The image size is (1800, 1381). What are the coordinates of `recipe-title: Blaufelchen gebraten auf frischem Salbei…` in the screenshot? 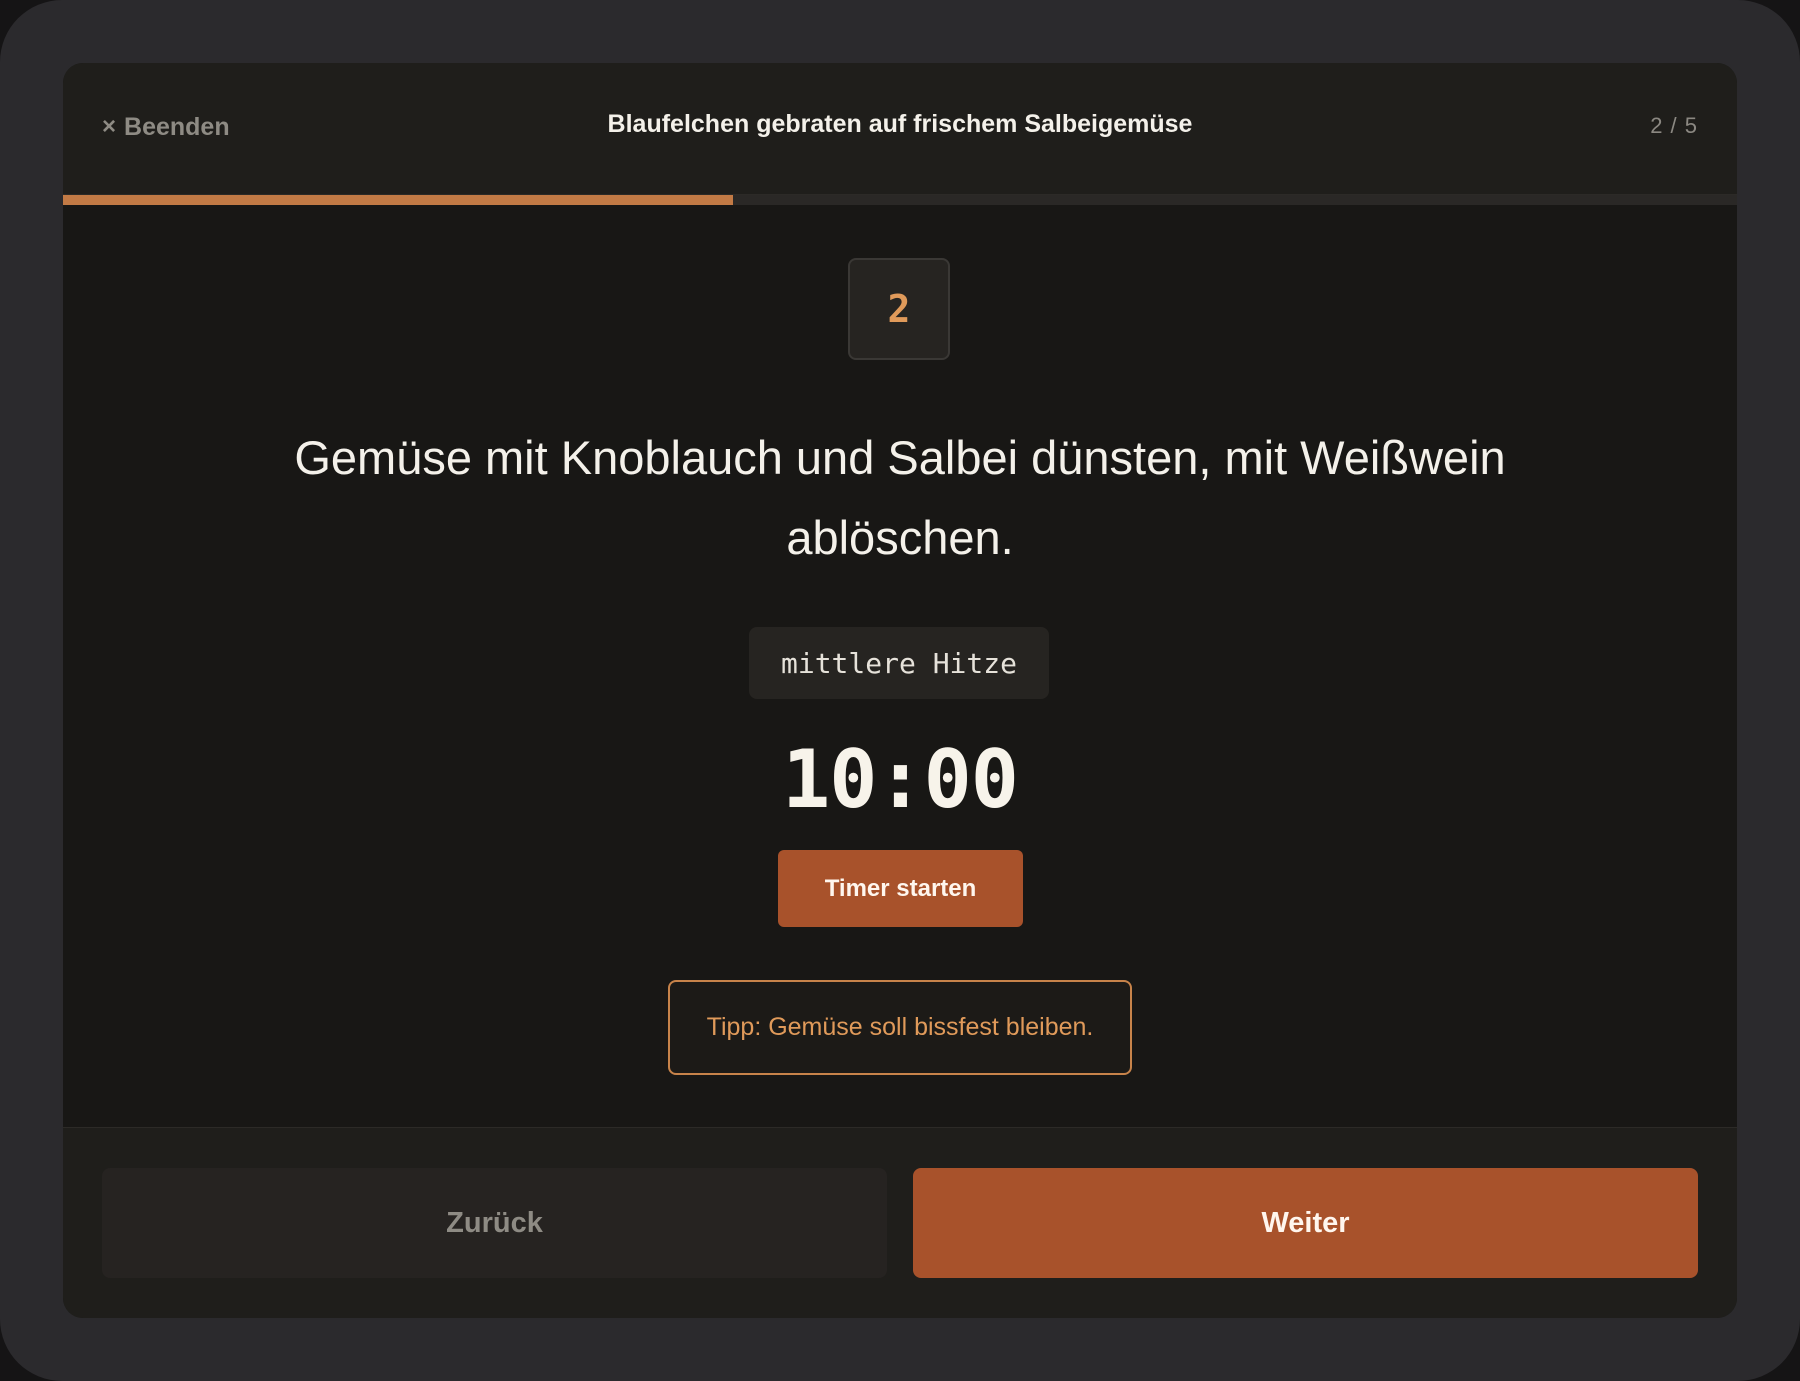 It's located at (900, 124).